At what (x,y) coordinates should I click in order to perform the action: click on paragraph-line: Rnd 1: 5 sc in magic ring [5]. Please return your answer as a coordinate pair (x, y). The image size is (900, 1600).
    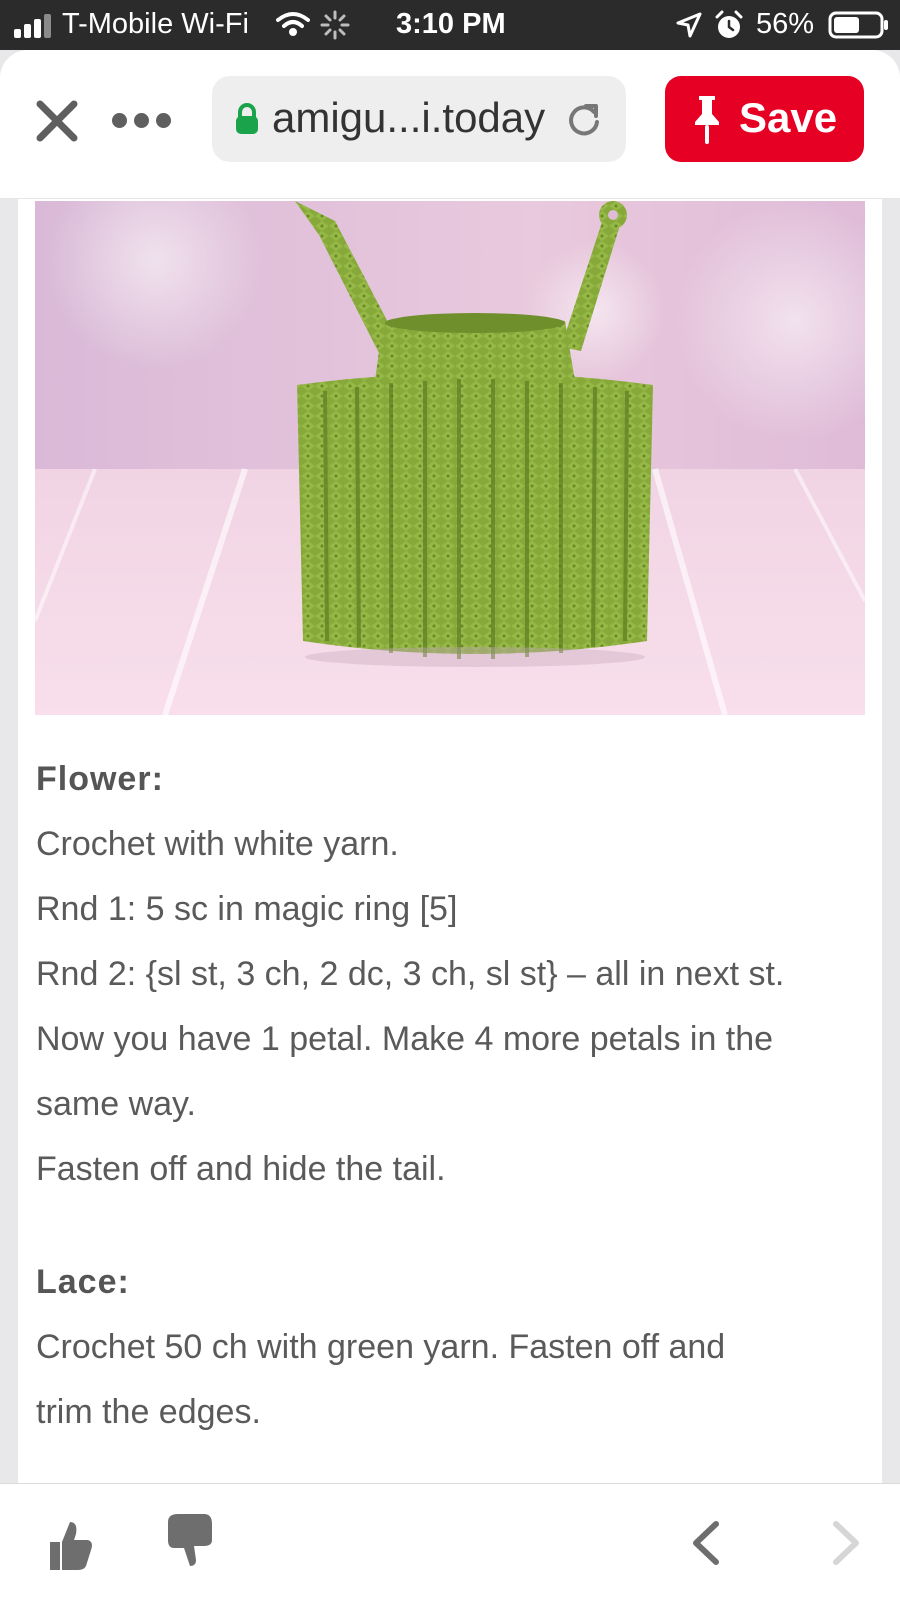
    Looking at the image, I should click on (247, 909).